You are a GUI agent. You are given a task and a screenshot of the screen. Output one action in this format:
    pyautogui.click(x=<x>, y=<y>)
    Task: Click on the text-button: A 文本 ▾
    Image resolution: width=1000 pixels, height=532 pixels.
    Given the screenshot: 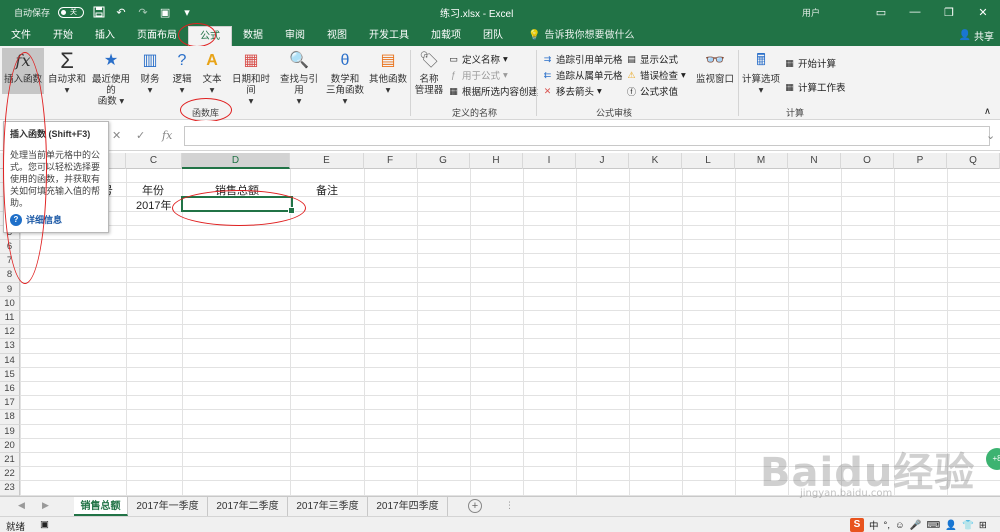 What is the action you would take?
    pyautogui.click(x=212, y=72)
    